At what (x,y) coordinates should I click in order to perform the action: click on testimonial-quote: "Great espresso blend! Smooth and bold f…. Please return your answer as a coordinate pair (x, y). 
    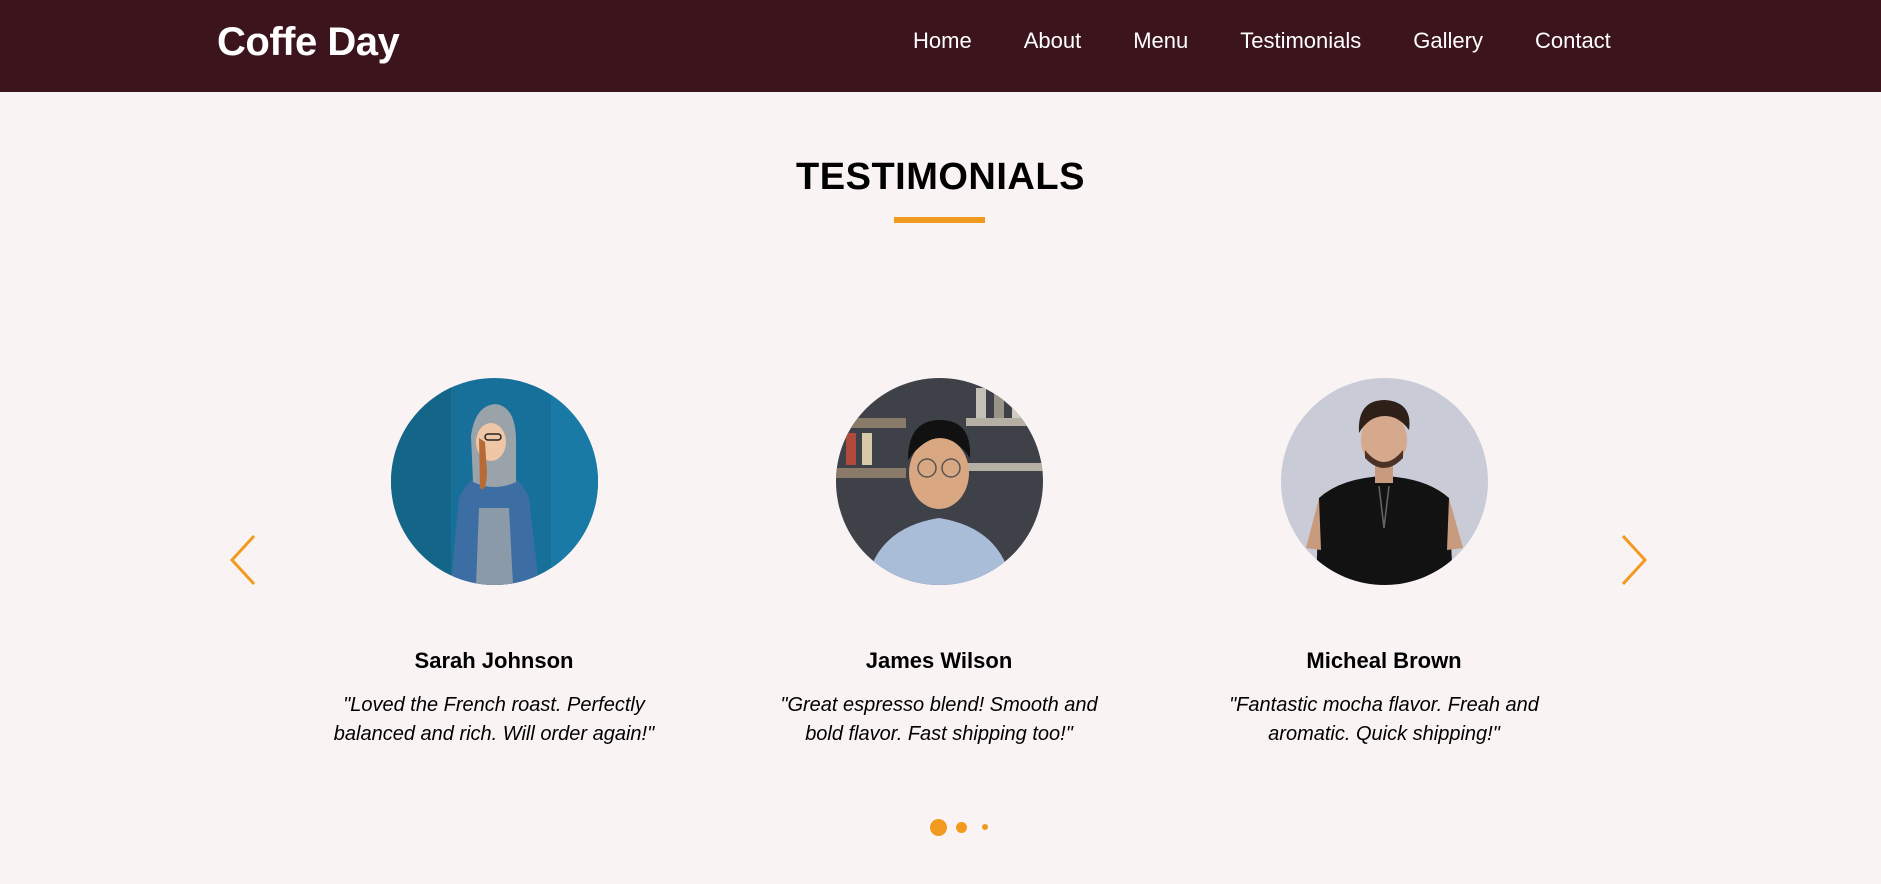
    Looking at the image, I should click on (939, 719).